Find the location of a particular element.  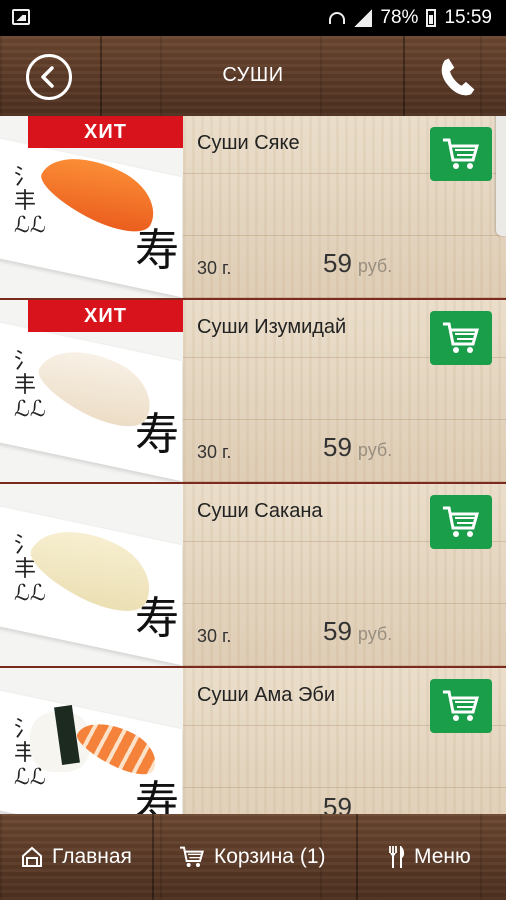

phone-icon is located at coordinates (458, 77).